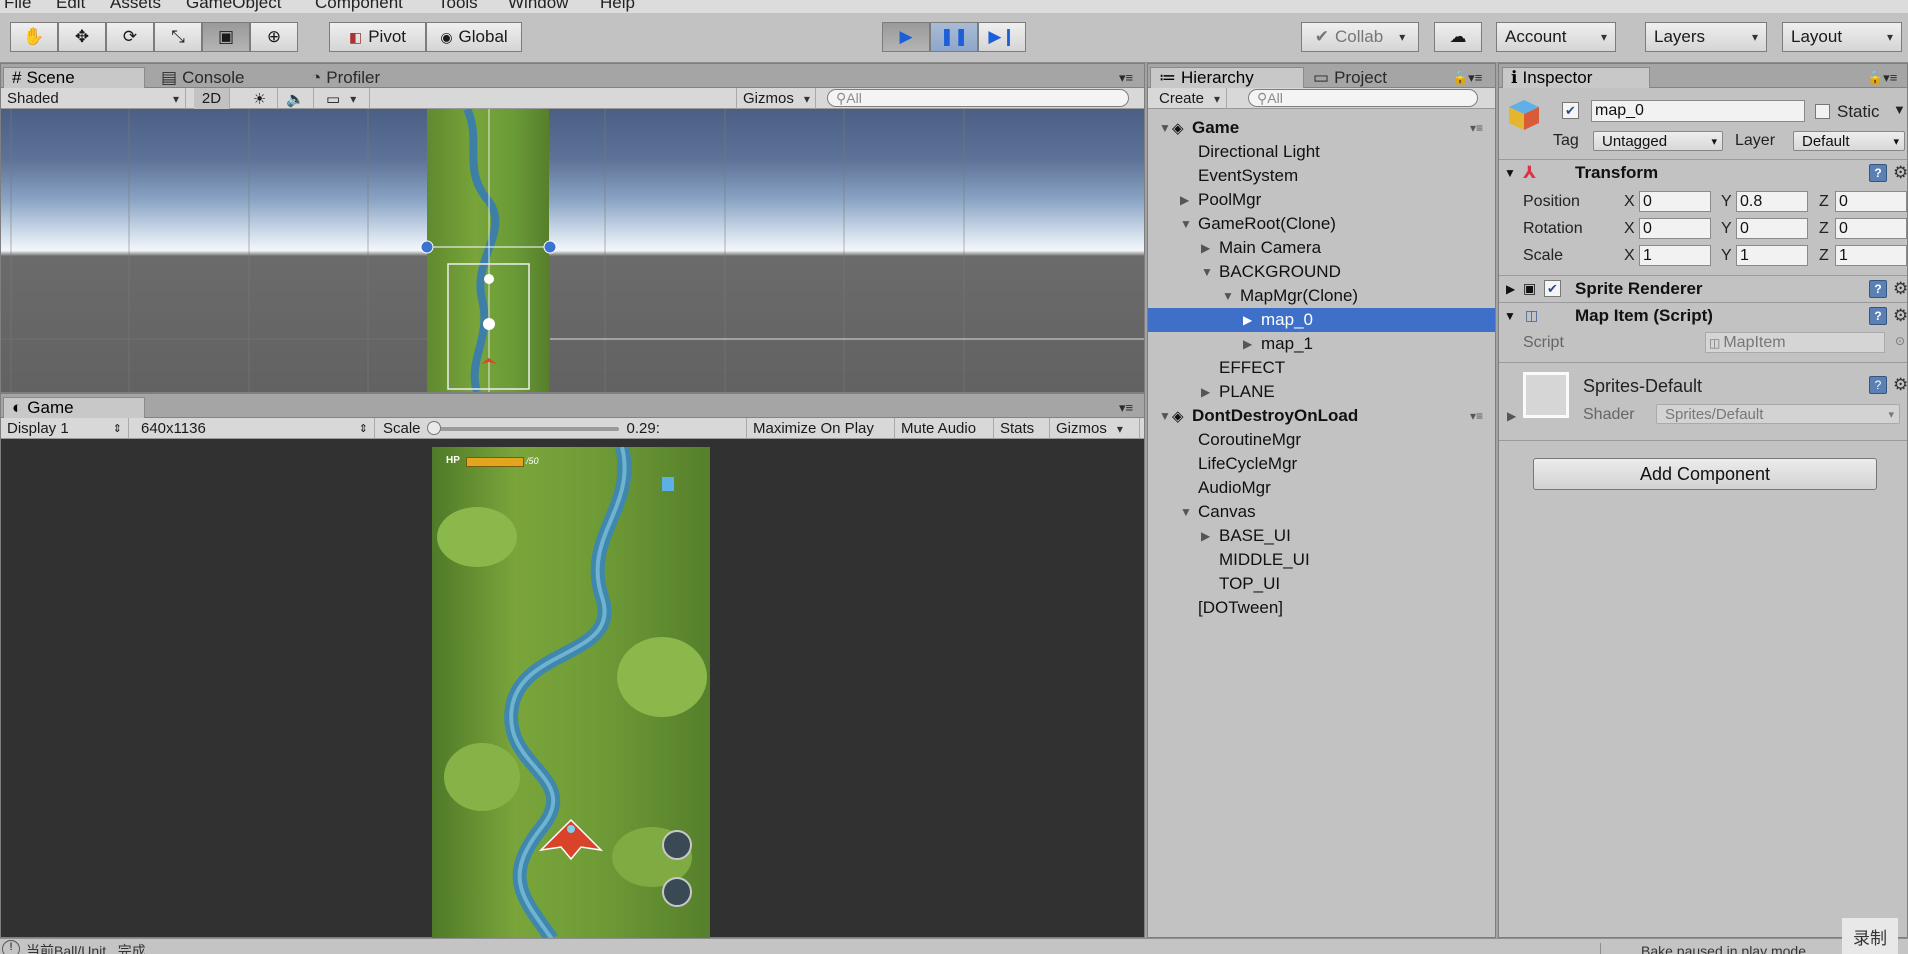 The width and height of the screenshot is (1908, 954). What do you see at coordinates (1703, 315) in the screenshot?
I see `map-item-header: ▼ ◫ Map Item (Script) ? ⚙` at bounding box center [1703, 315].